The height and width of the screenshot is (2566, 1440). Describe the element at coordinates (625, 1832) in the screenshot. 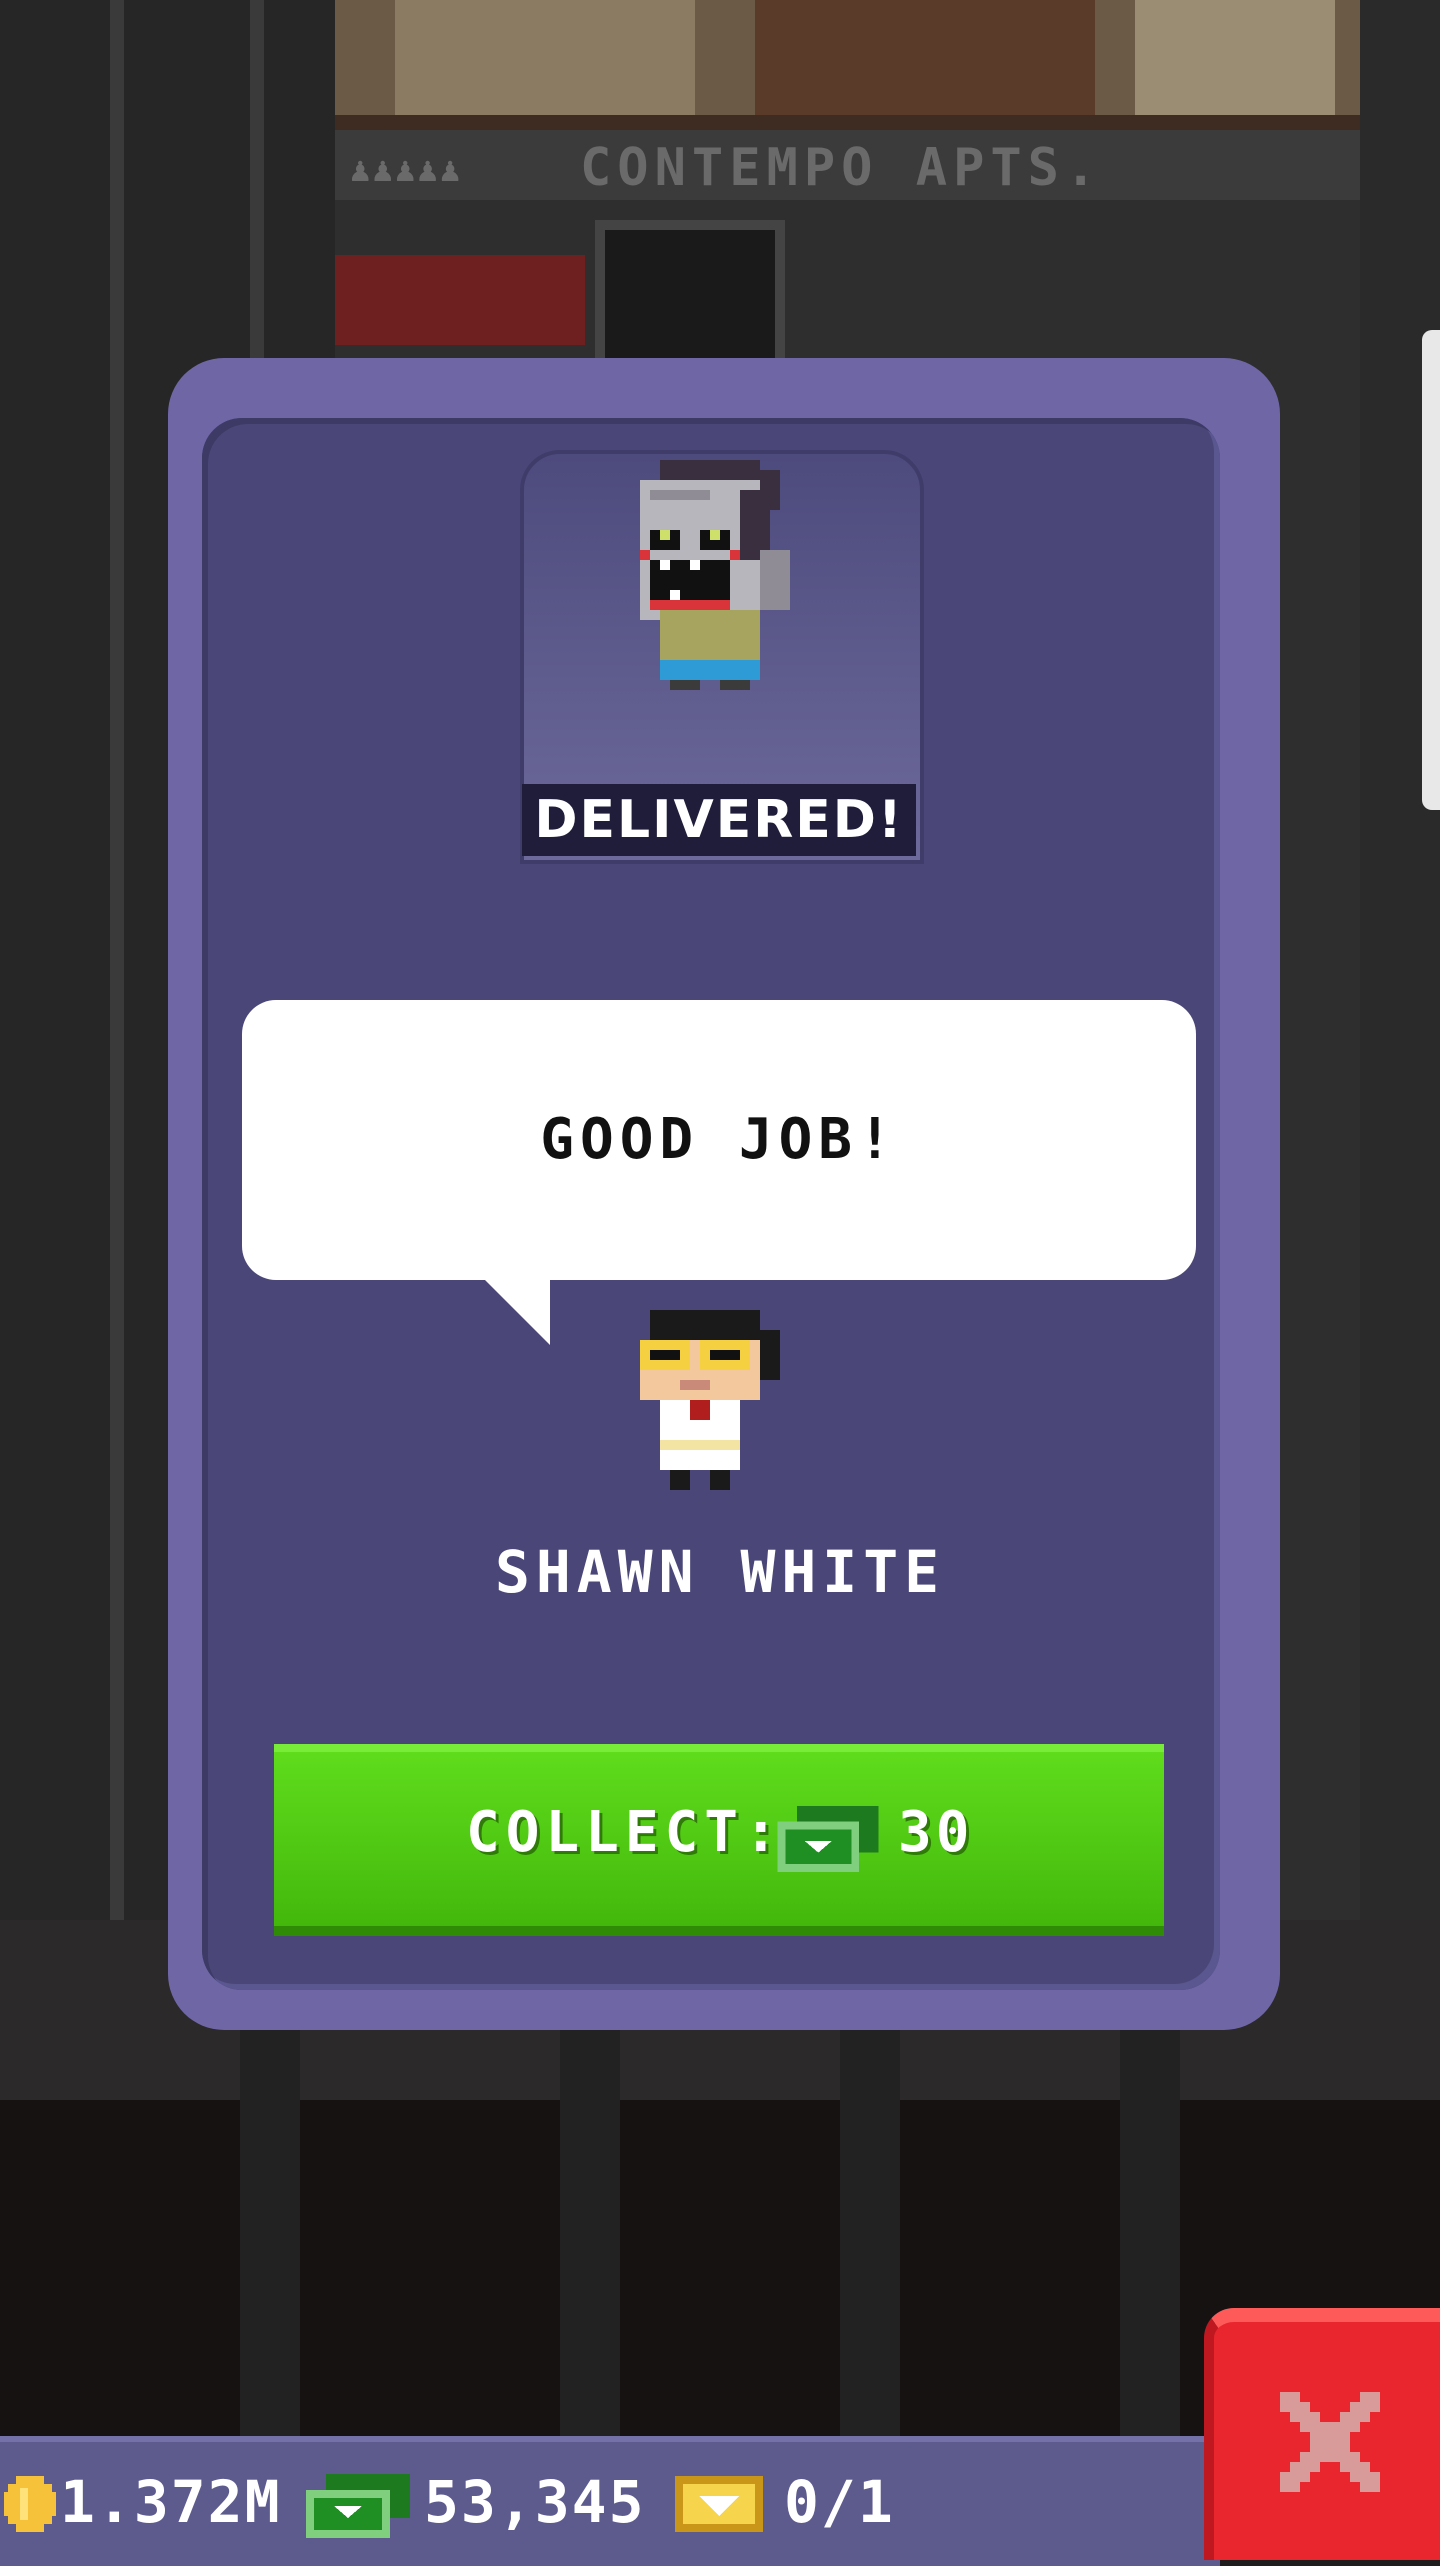

I see `collect-button-label: COLLECT:` at that location.